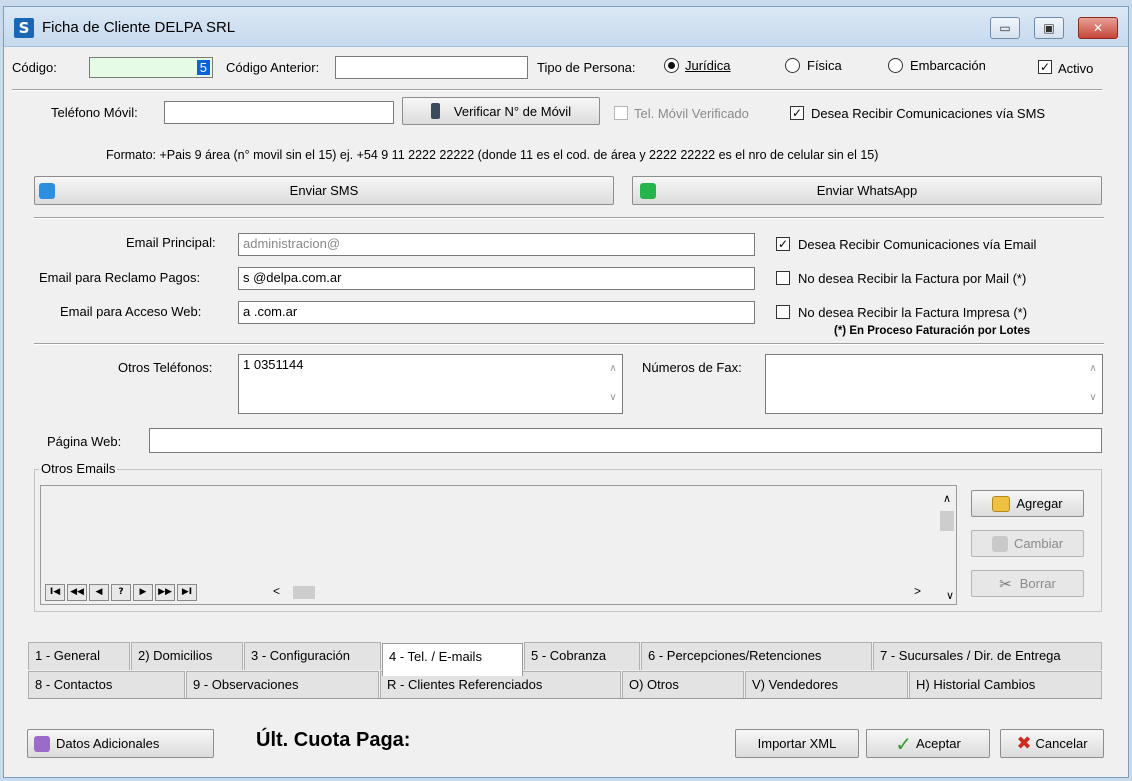 This screenshot has width=1132, height=781. What do you see at coordinates (895, 65) in the screenshot?
I see `radio-embarcacion` at bounding box center [895, 65].